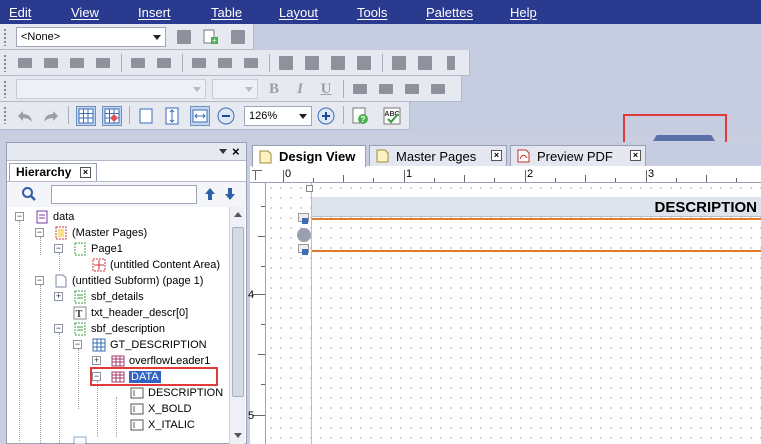 The height and width of the screenshot is (444, 761). I want to click on align-left-icon, so click(25, 63).